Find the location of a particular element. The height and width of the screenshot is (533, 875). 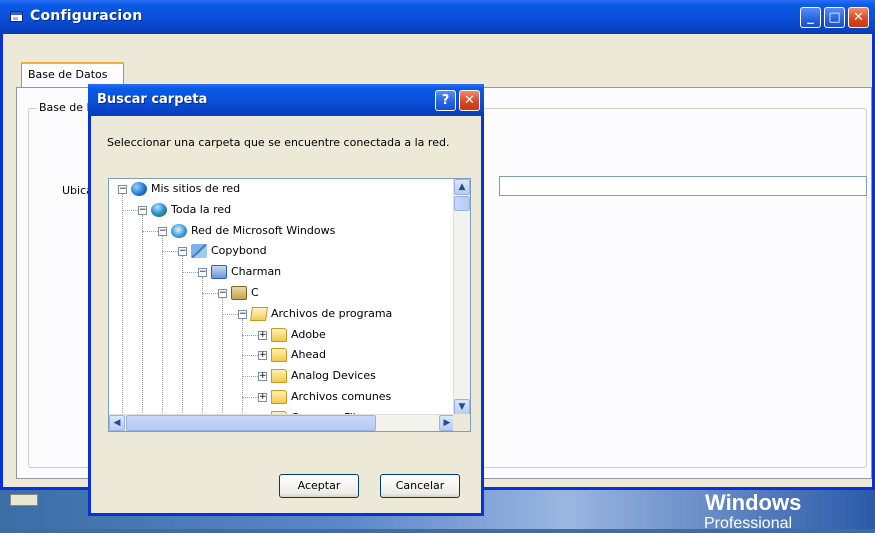

windows-edition-text: Professional is located at coordinates (748, 523).